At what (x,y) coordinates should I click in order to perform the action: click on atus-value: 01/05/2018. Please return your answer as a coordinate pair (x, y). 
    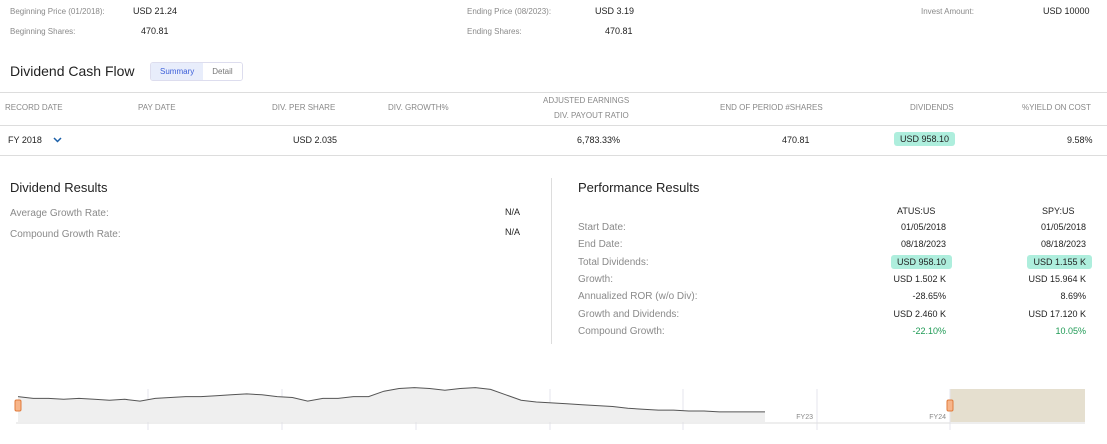
    Looking at the image, I should click on (923, 227).